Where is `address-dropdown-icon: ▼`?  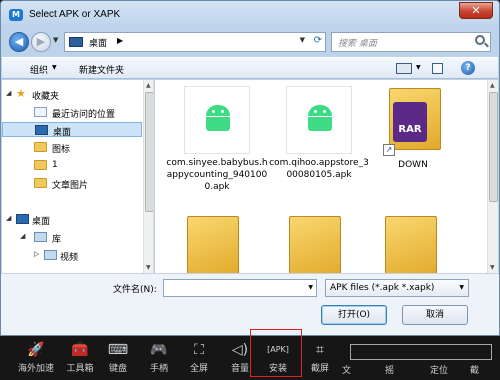 address-dropdown-icon: ▼ is located at coordinates (302, 40).